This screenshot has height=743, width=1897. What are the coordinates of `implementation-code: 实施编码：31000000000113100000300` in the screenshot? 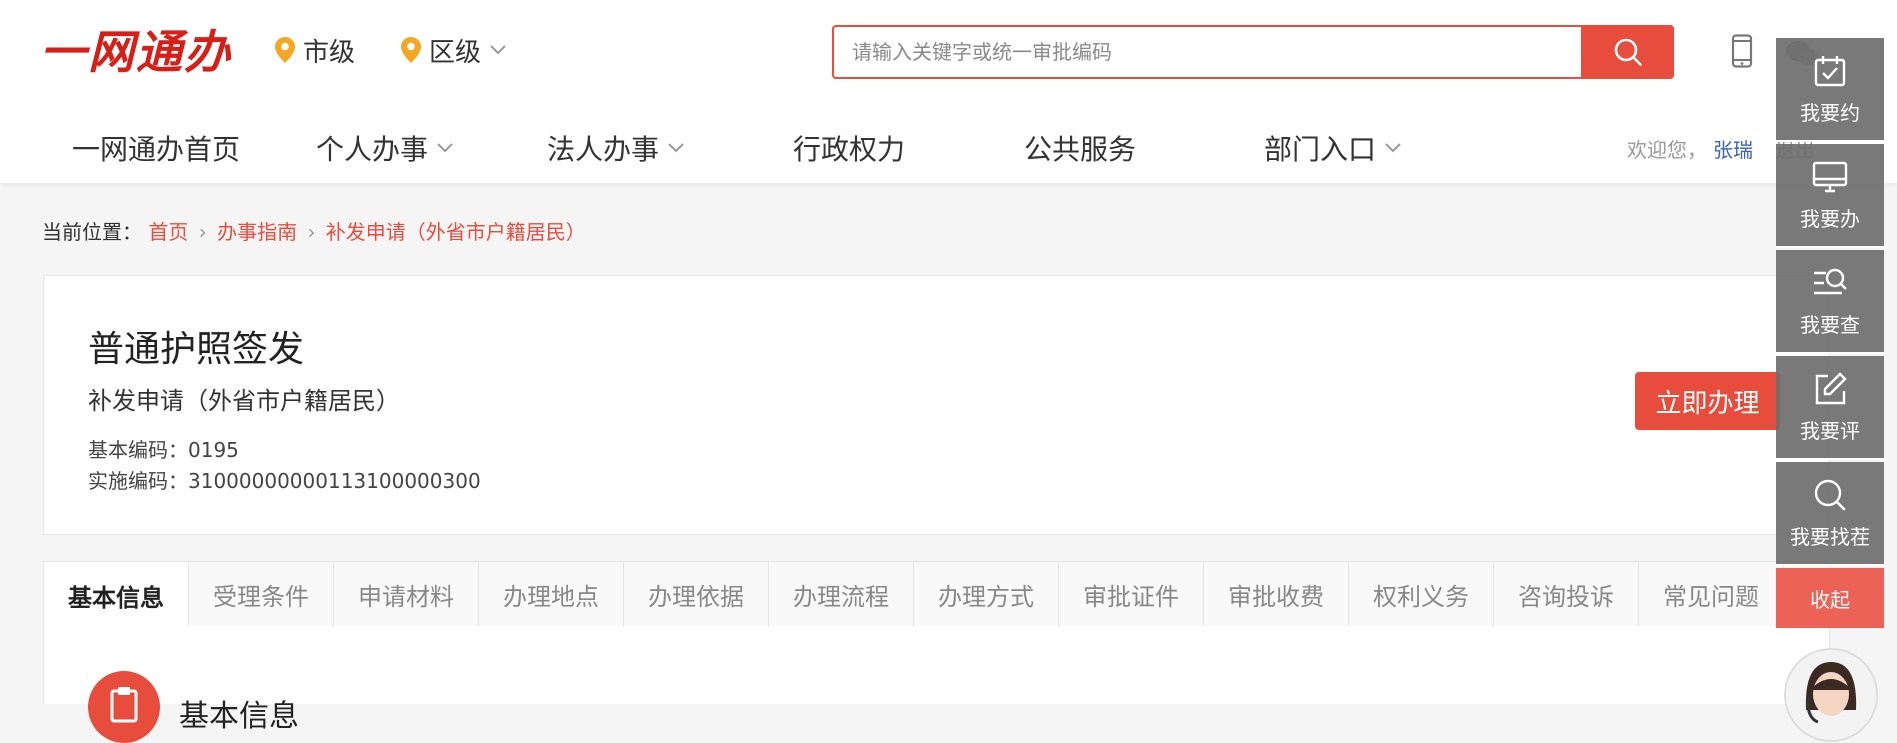 It's located at (284, 481).